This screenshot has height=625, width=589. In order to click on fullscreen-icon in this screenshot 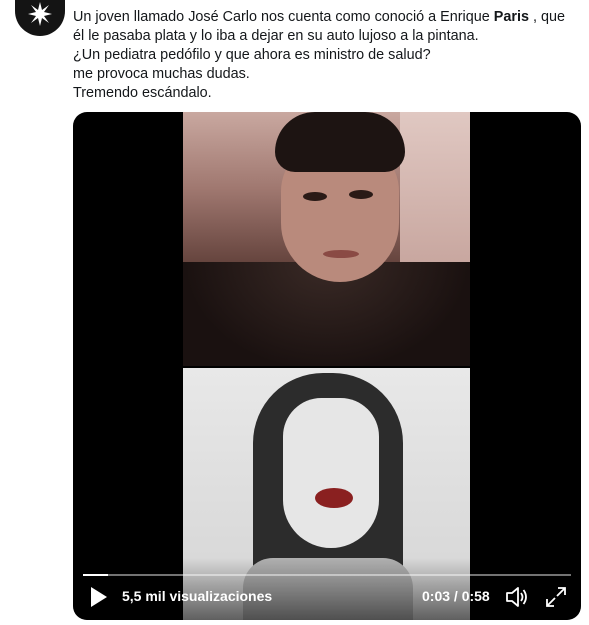, I will do `click(556, 597)`.